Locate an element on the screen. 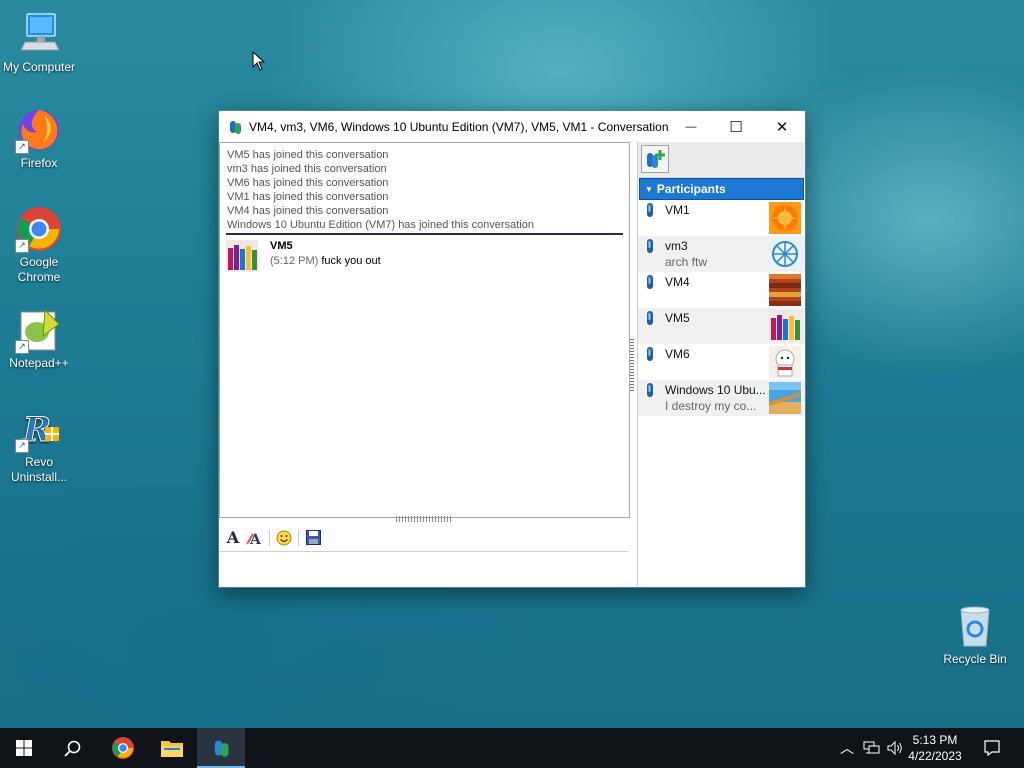 The height and width of the screenshot is (768, 1024). system-message: vm3 has joined this conversation is located at coordinates (307, 169).